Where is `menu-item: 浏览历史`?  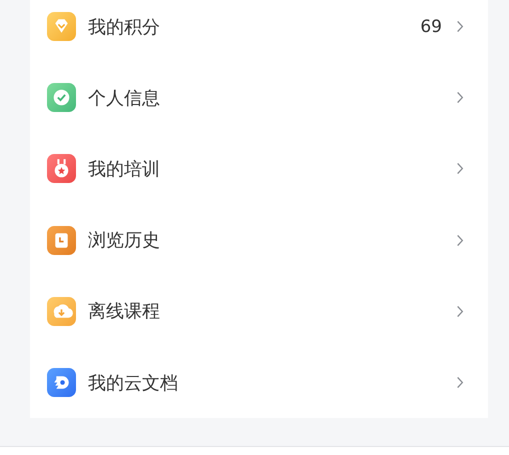 menu-item: 浏览历史 is located at coordinates (259, 240).